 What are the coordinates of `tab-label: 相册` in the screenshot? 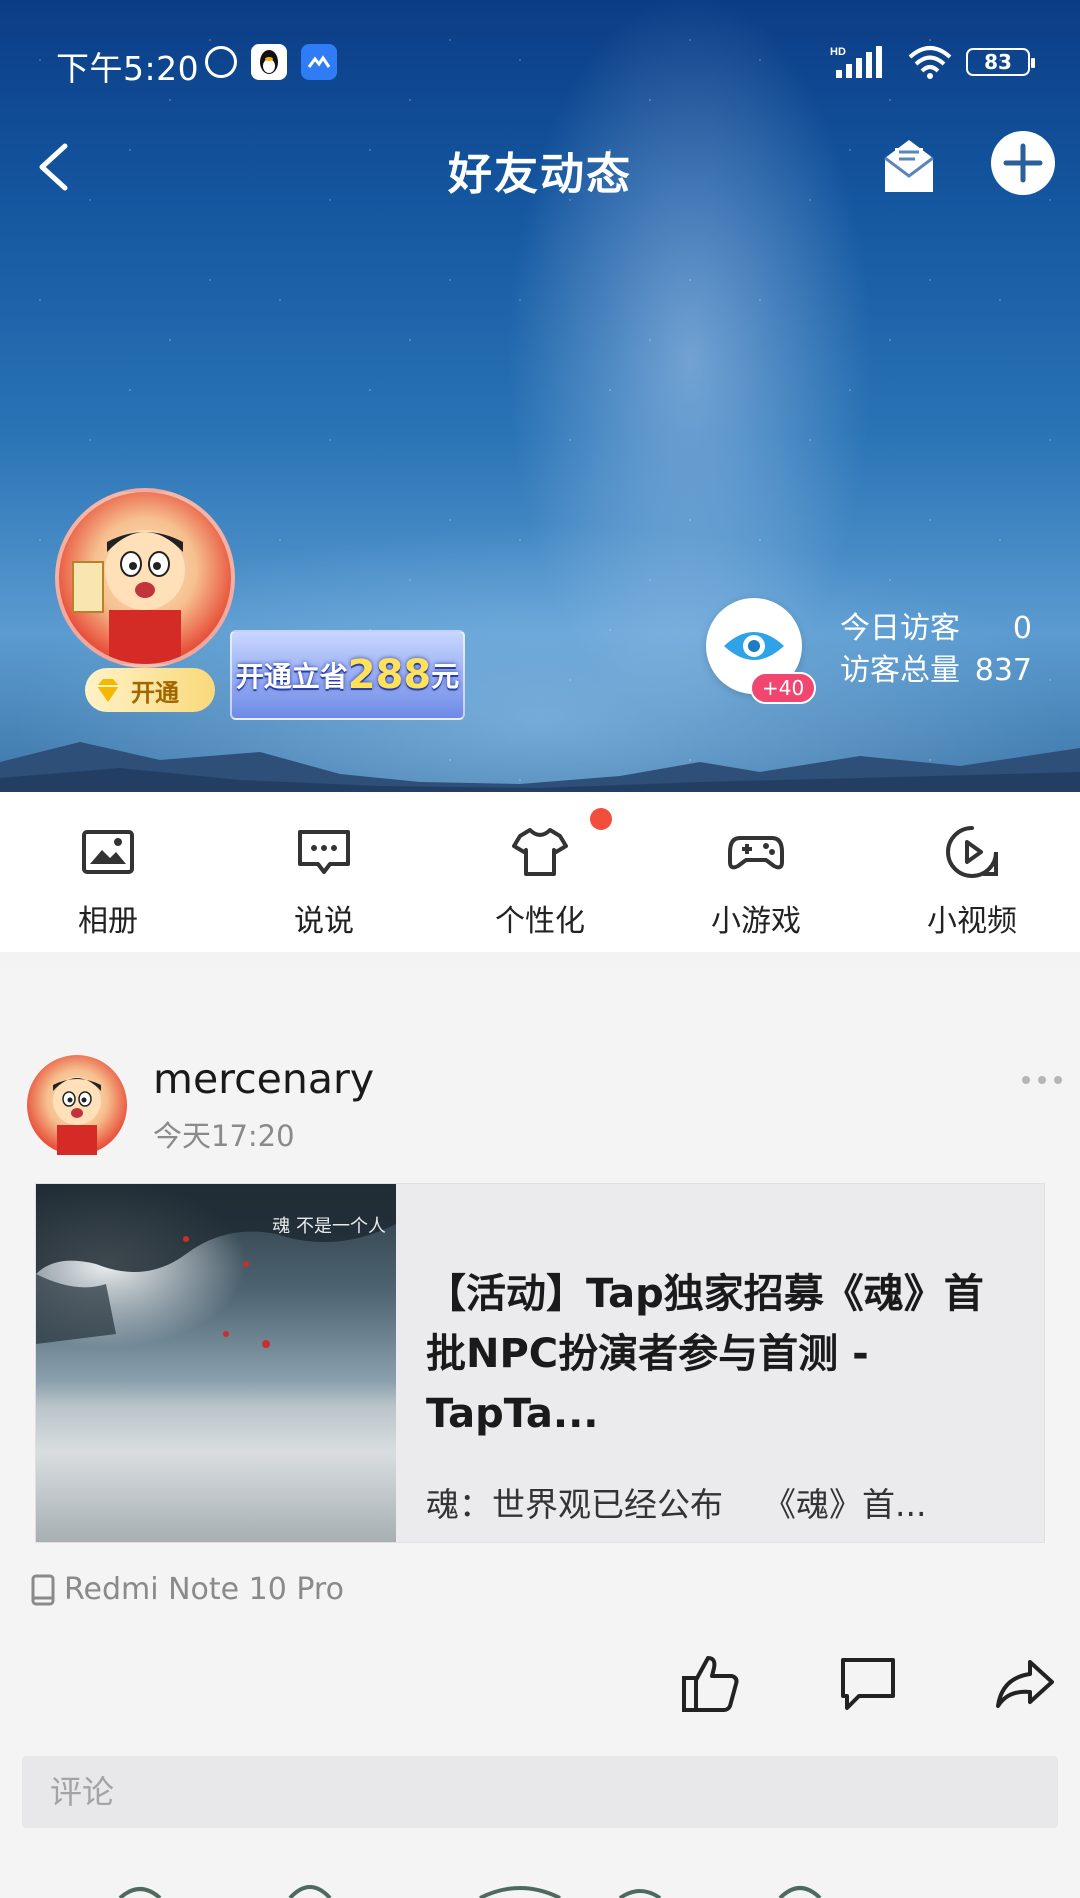 It's located at (108, 921).